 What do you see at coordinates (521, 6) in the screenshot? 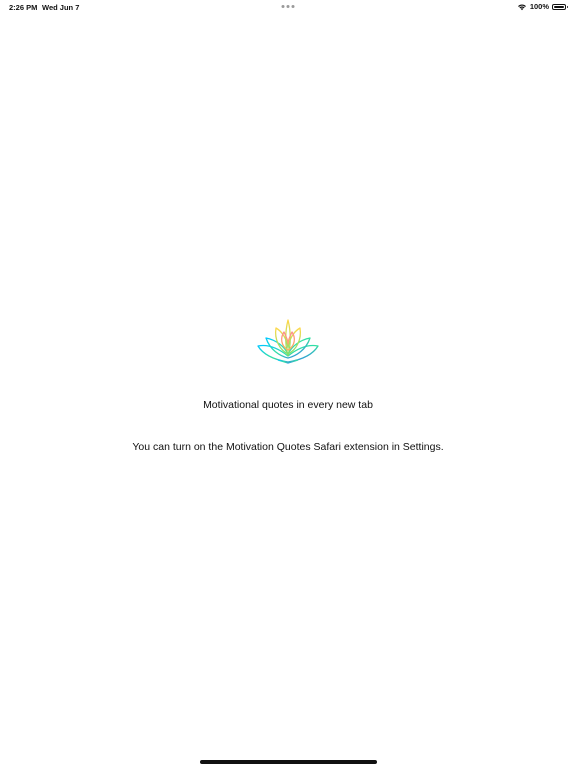
I see `wifi-icon` at bounding box center [521, 6].